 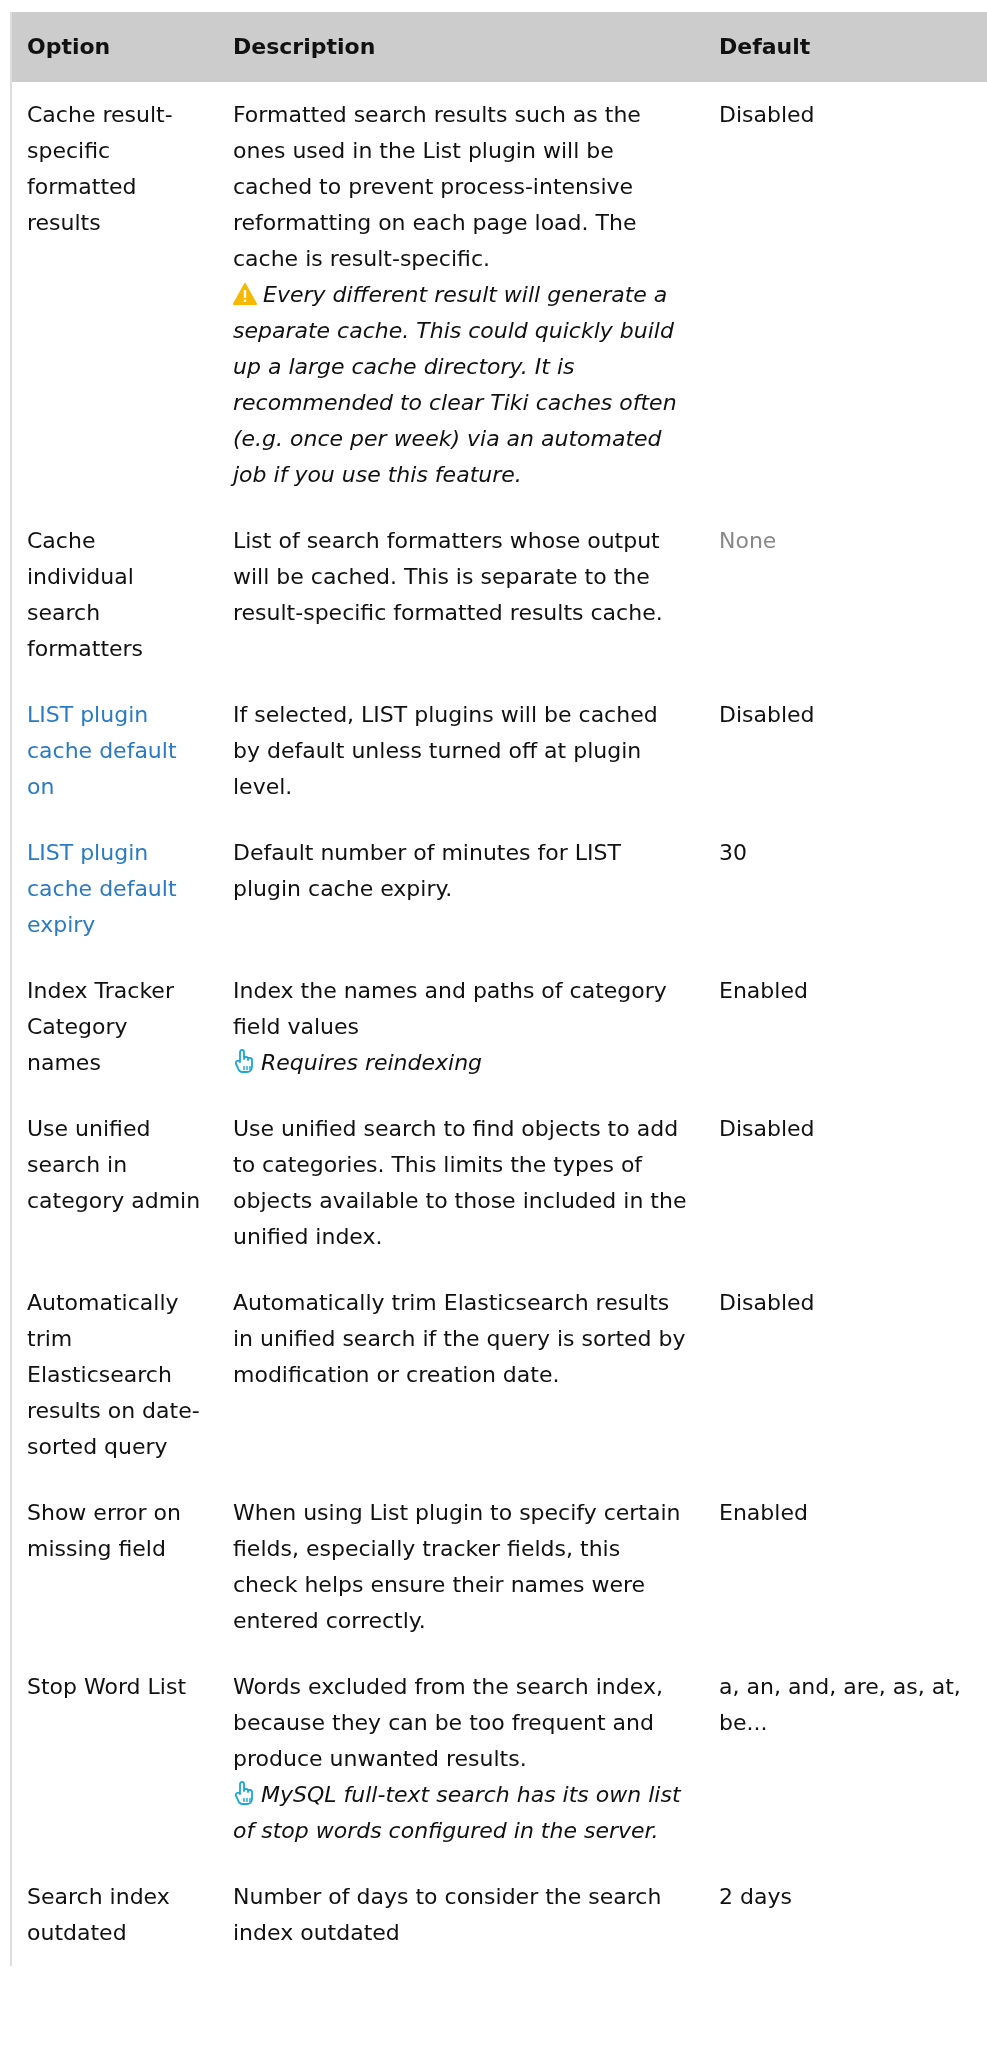 What do you see at coordinates (755, 1896) in the screenshot?
I see `default-value: 2 days` at bounding box center [755, 1896].